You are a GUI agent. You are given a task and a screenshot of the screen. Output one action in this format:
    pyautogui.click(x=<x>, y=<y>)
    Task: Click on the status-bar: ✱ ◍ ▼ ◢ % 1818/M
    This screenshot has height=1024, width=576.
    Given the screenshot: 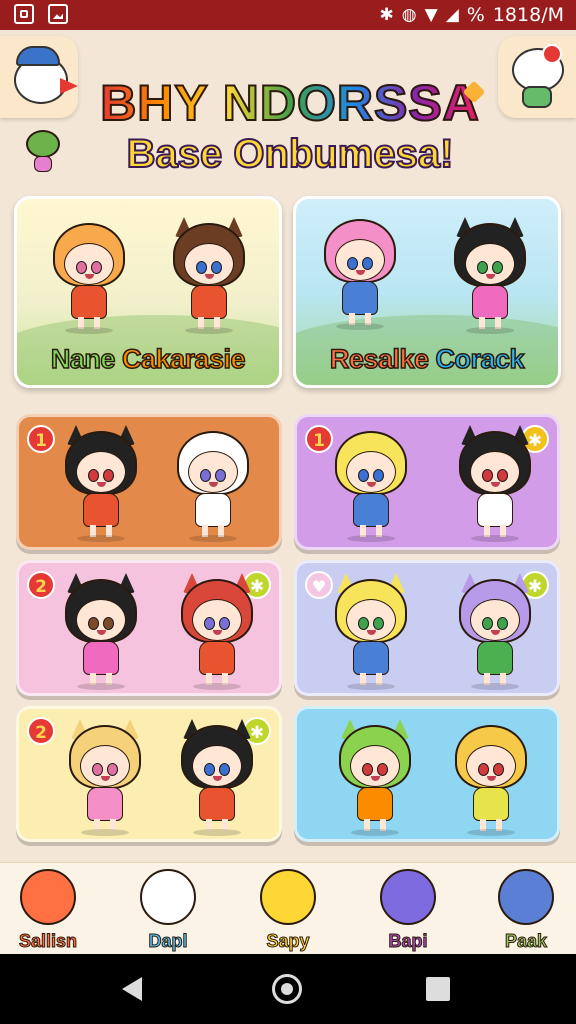 What is the action you would take?
    pyautogui.click(x=288, y=15)
    